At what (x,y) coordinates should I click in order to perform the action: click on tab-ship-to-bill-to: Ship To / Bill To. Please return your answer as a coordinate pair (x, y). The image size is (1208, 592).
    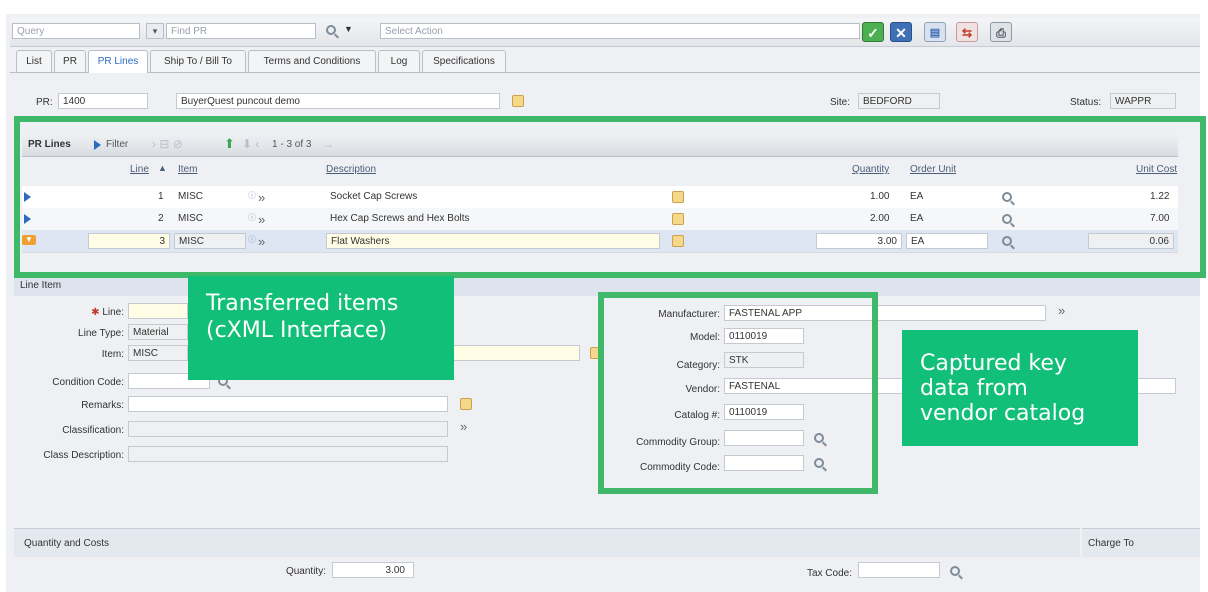
    Looking at the image, I should click on (198, 61).